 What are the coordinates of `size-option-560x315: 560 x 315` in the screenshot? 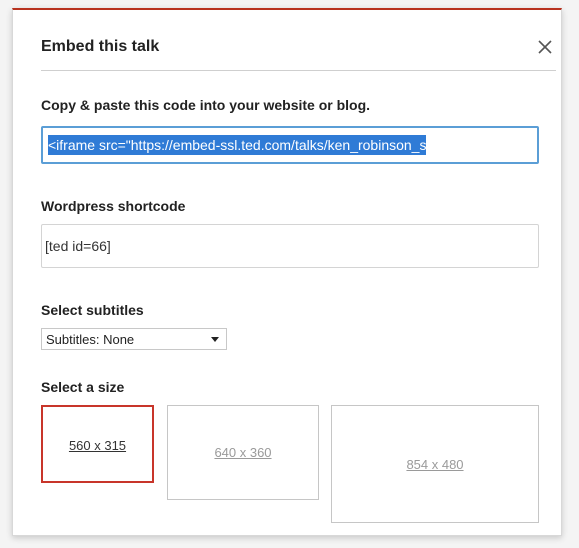 It's located at (97, 444).